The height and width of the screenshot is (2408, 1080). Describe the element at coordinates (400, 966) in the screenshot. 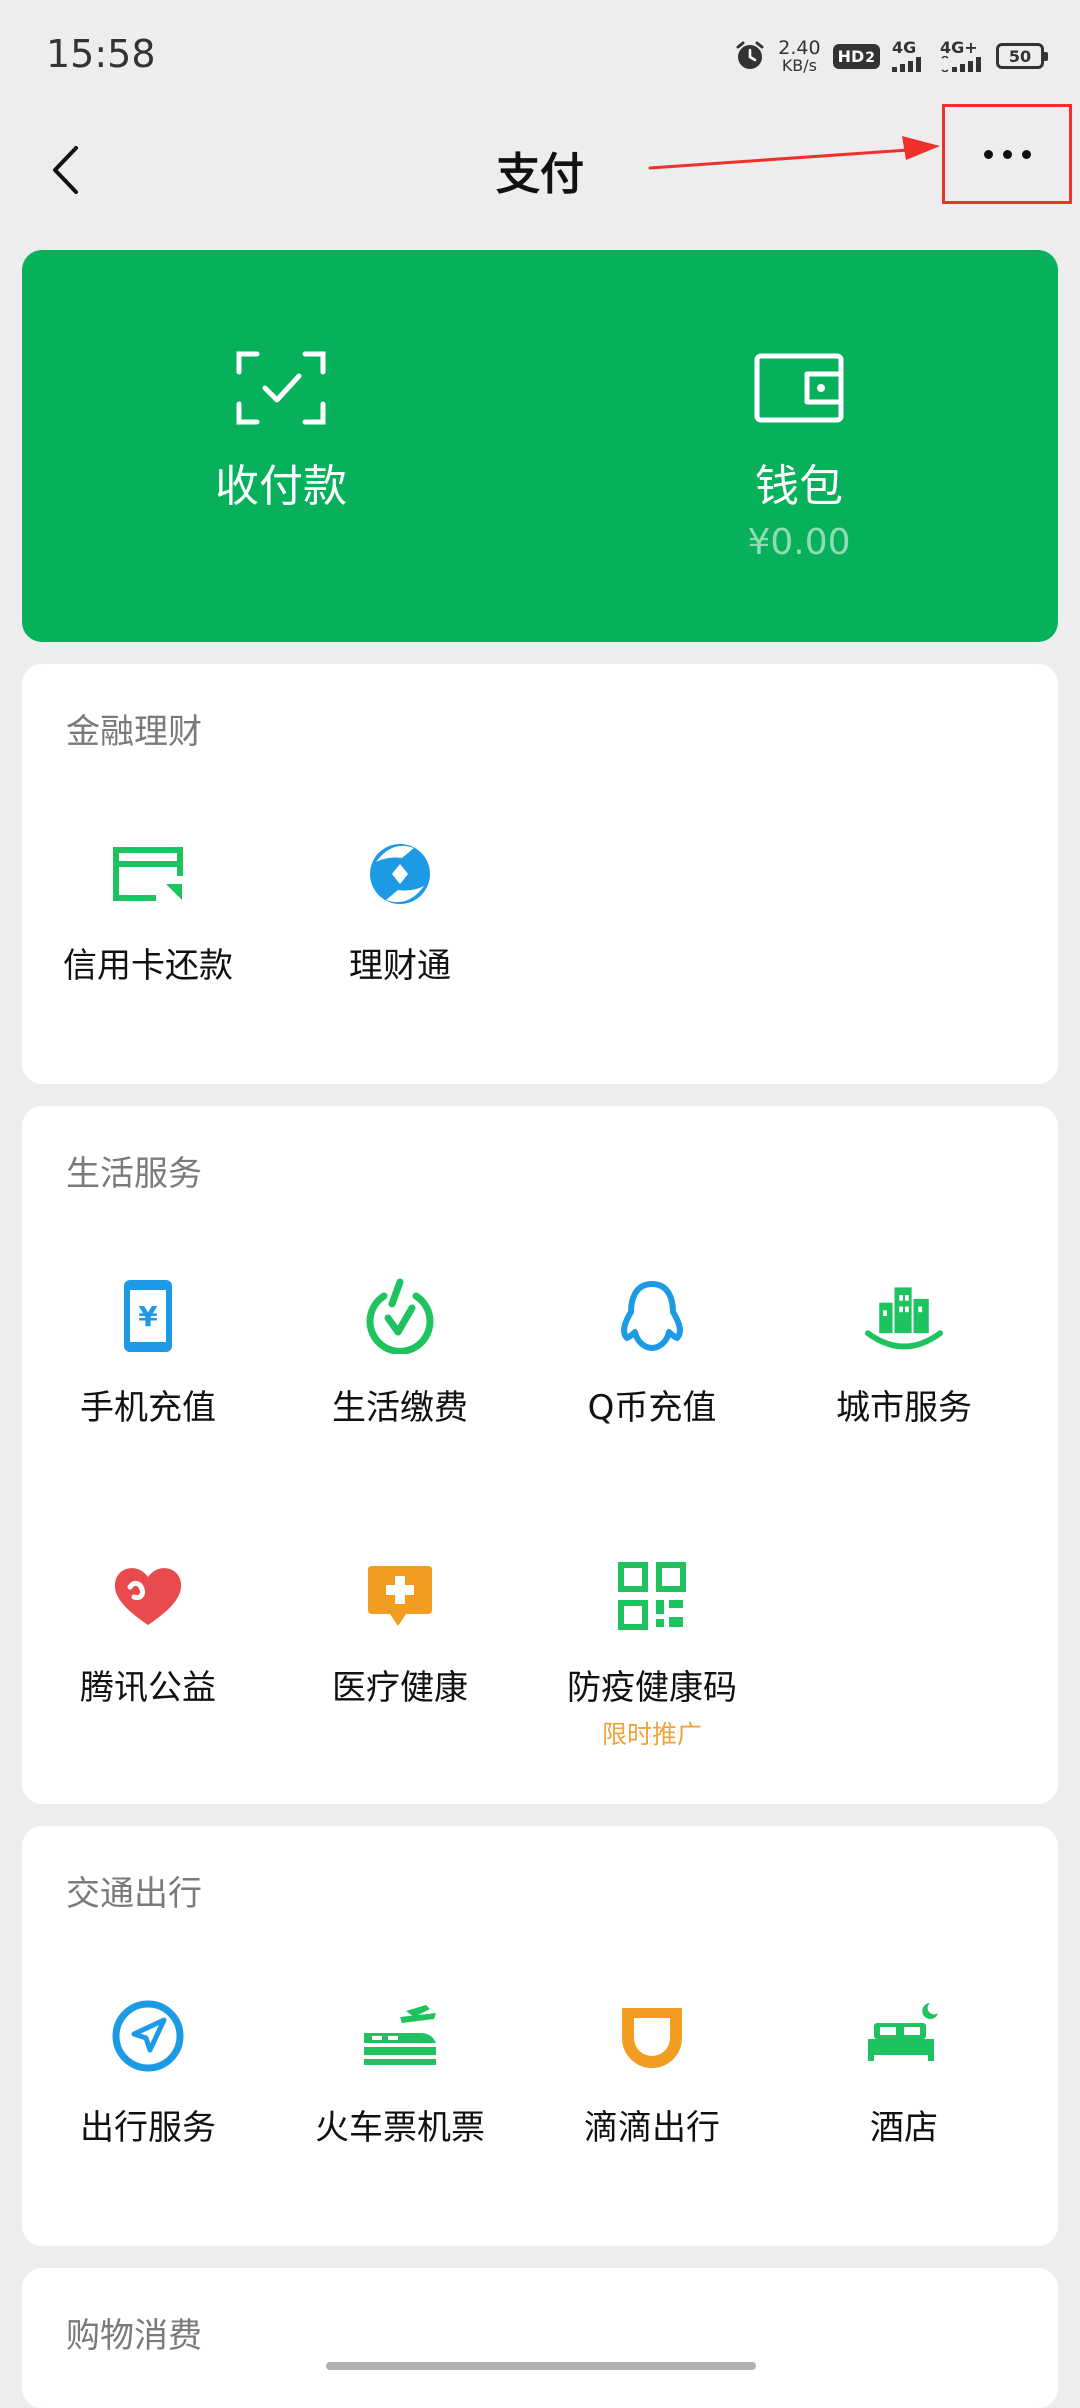

I see `tile-label: 理财通` at that location.